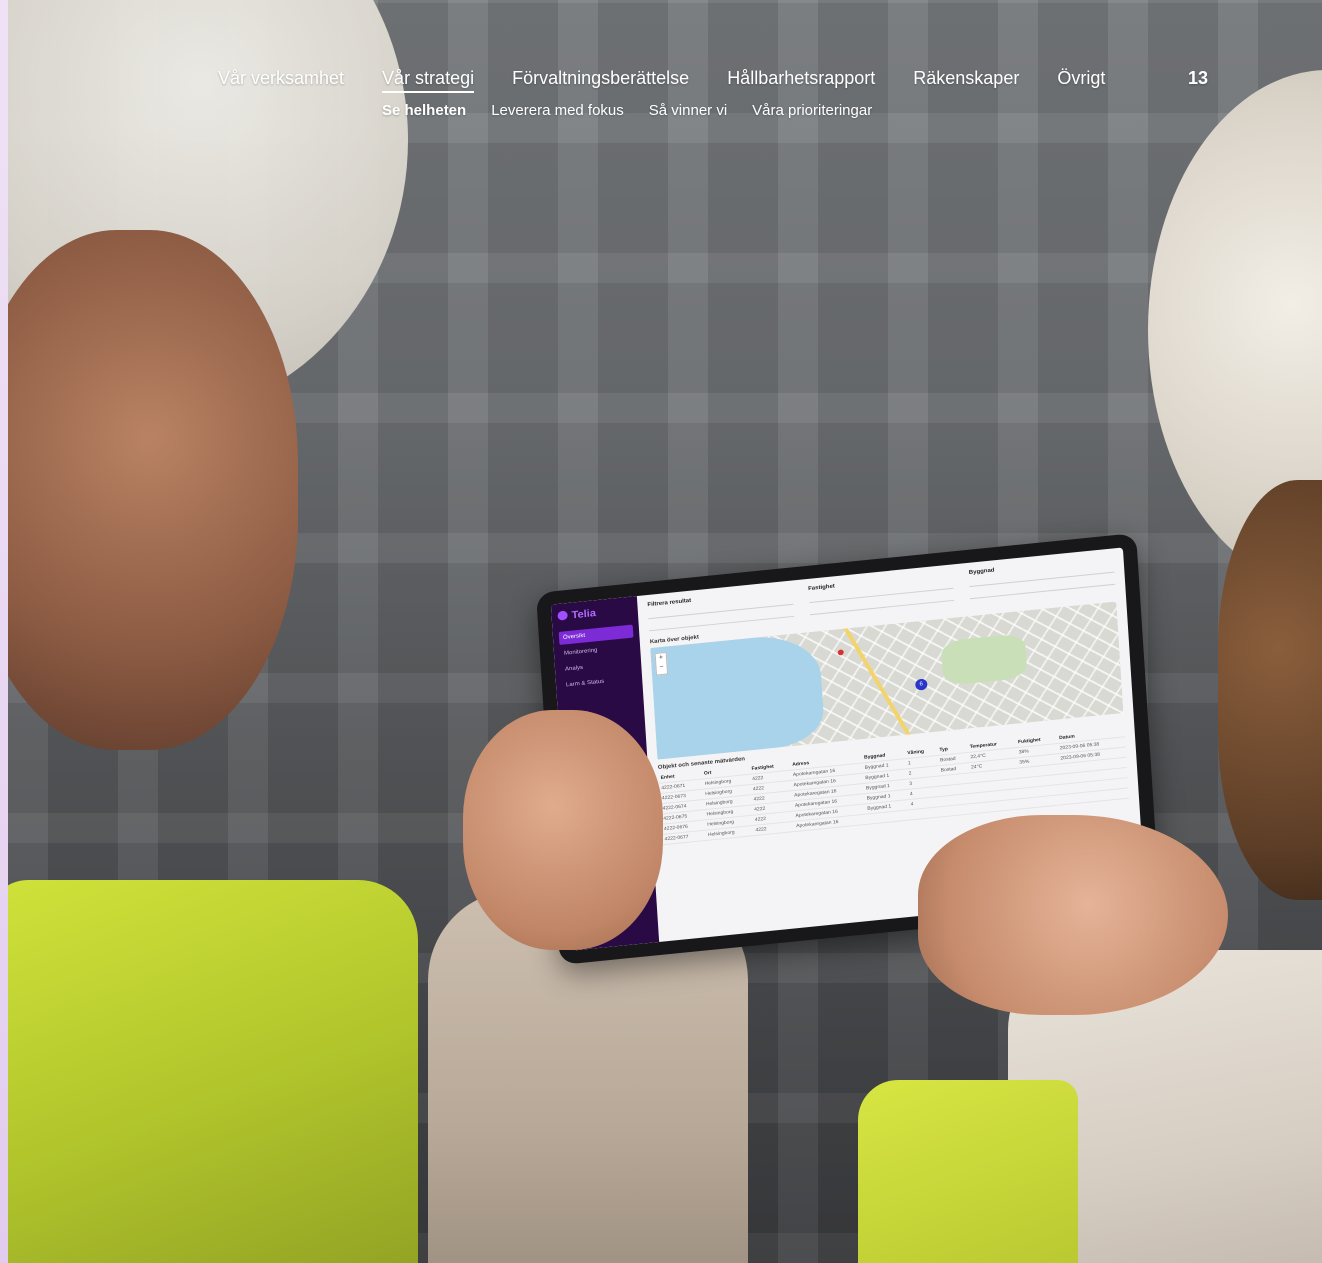 This screenshot has width=1322, height=1263. I want to click on nav-item-rakenskaper: Räkenskaper, so click(966, 78).